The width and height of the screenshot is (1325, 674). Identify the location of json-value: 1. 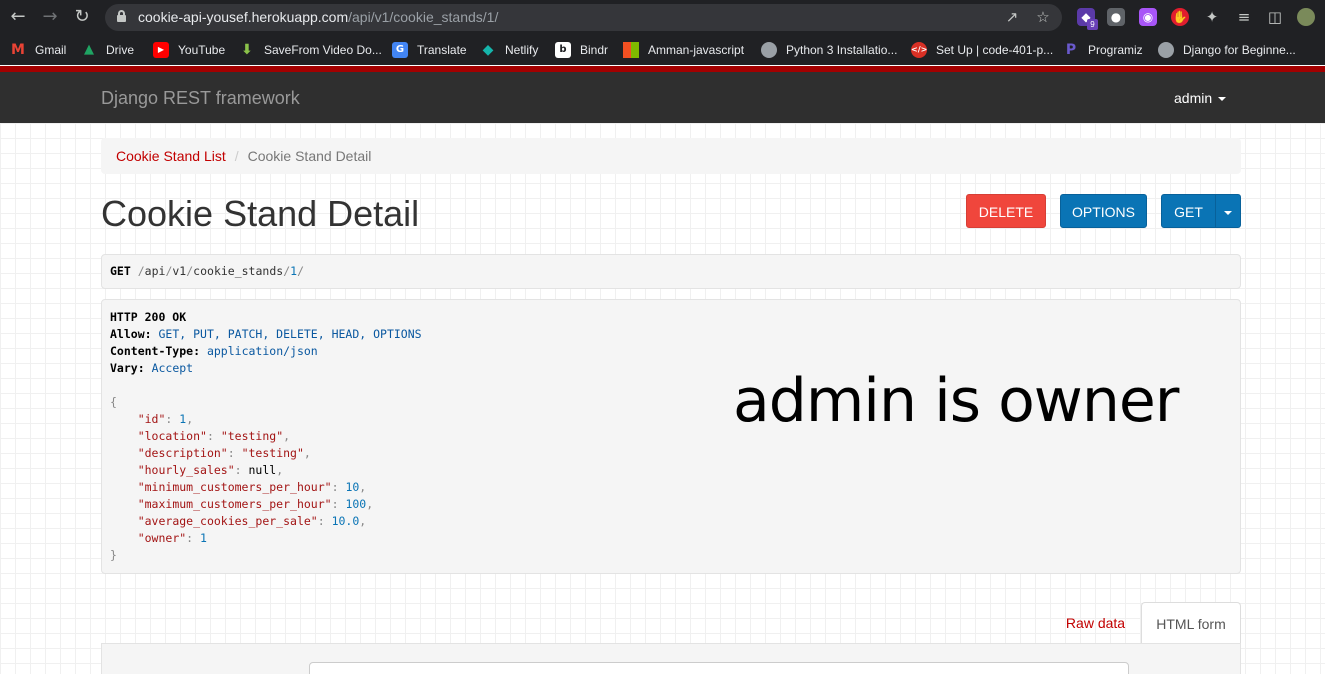
(203, 538).